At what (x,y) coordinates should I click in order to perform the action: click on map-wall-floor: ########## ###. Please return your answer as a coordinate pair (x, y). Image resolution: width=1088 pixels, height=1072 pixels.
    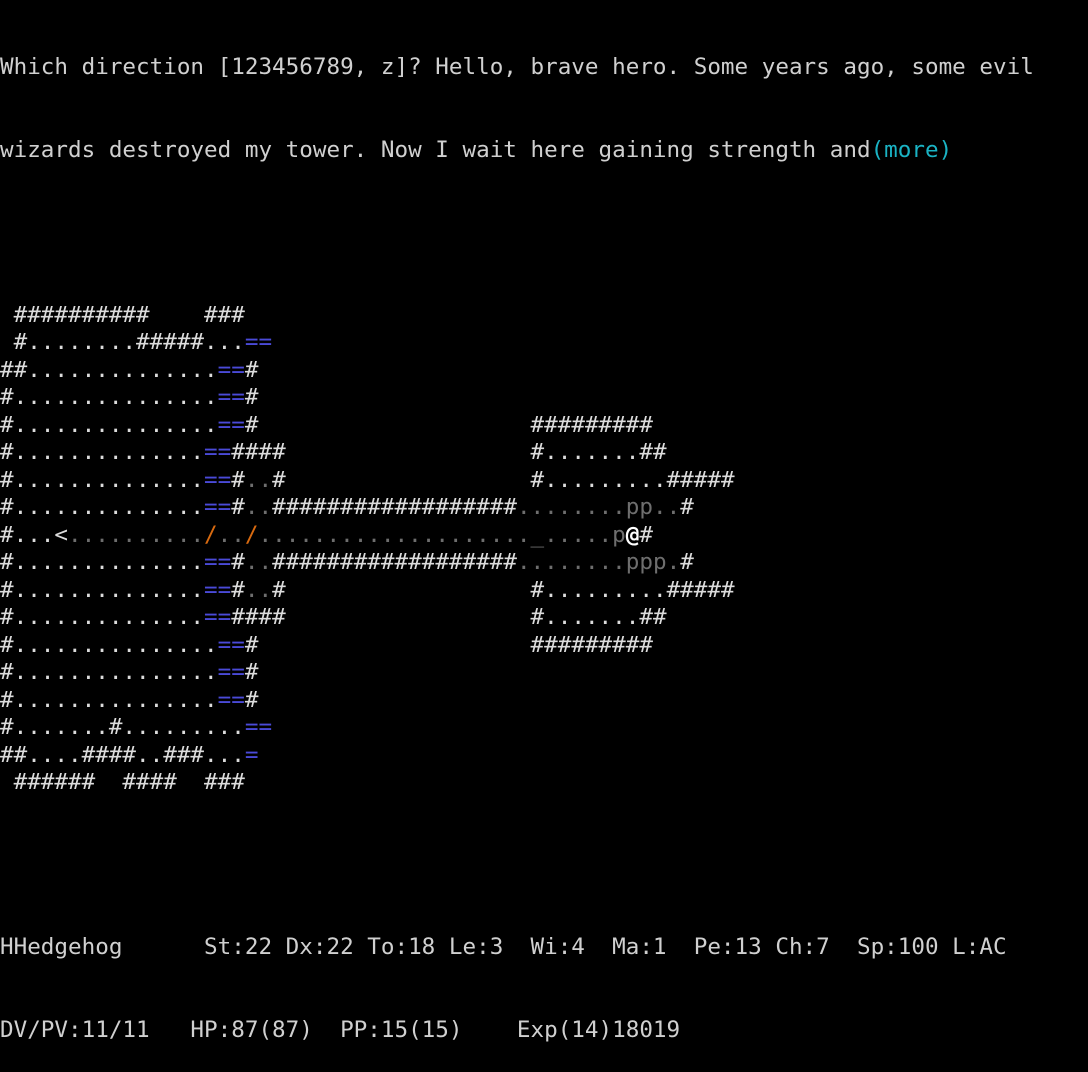
    Looking at the image, I should click on (122, 314).